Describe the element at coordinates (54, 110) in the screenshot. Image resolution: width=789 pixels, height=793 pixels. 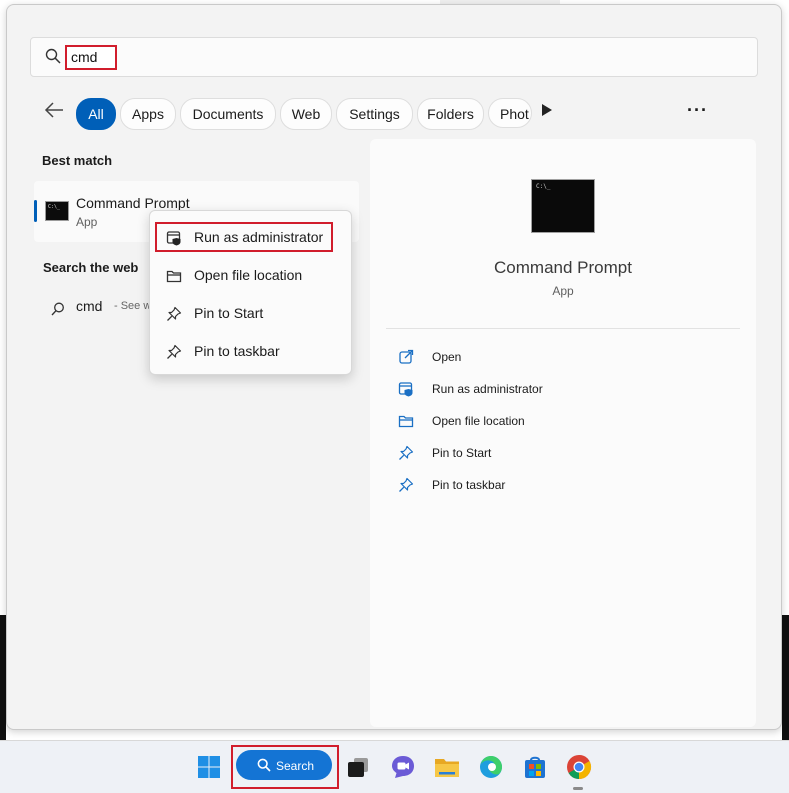
I see `back-arrow-icon` at that location.